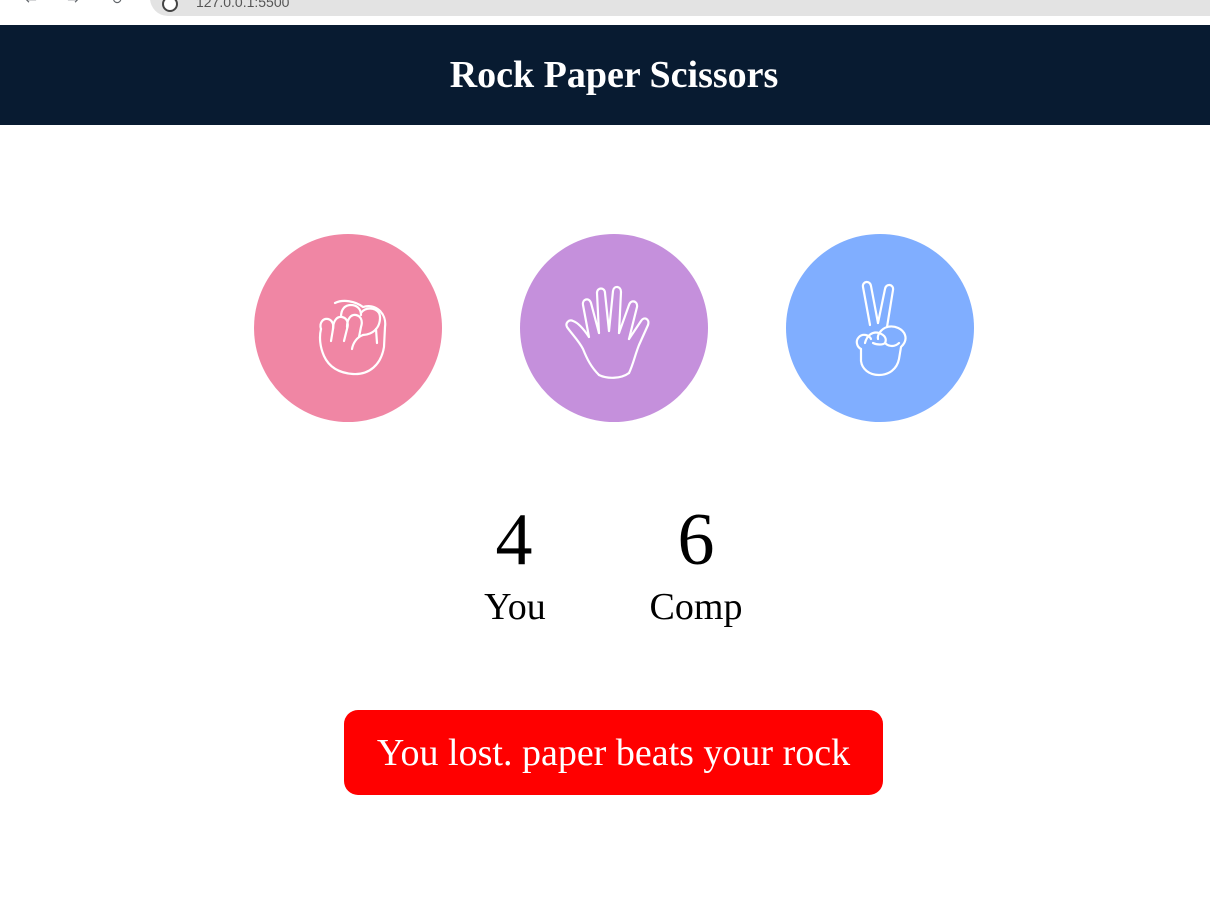 The width and height of the screenshot is (1210, 924). Describe the element at coordinates (696, 607) in the screenshot. I see `comp-score-label: Comp` at that location.